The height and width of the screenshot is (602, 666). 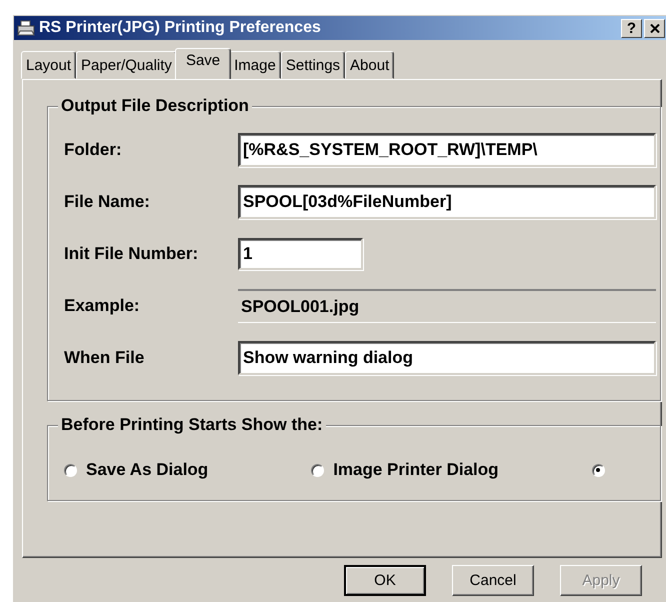 I want to click on radio-label: Image Printer Dialog, so click(x=416, y=470).